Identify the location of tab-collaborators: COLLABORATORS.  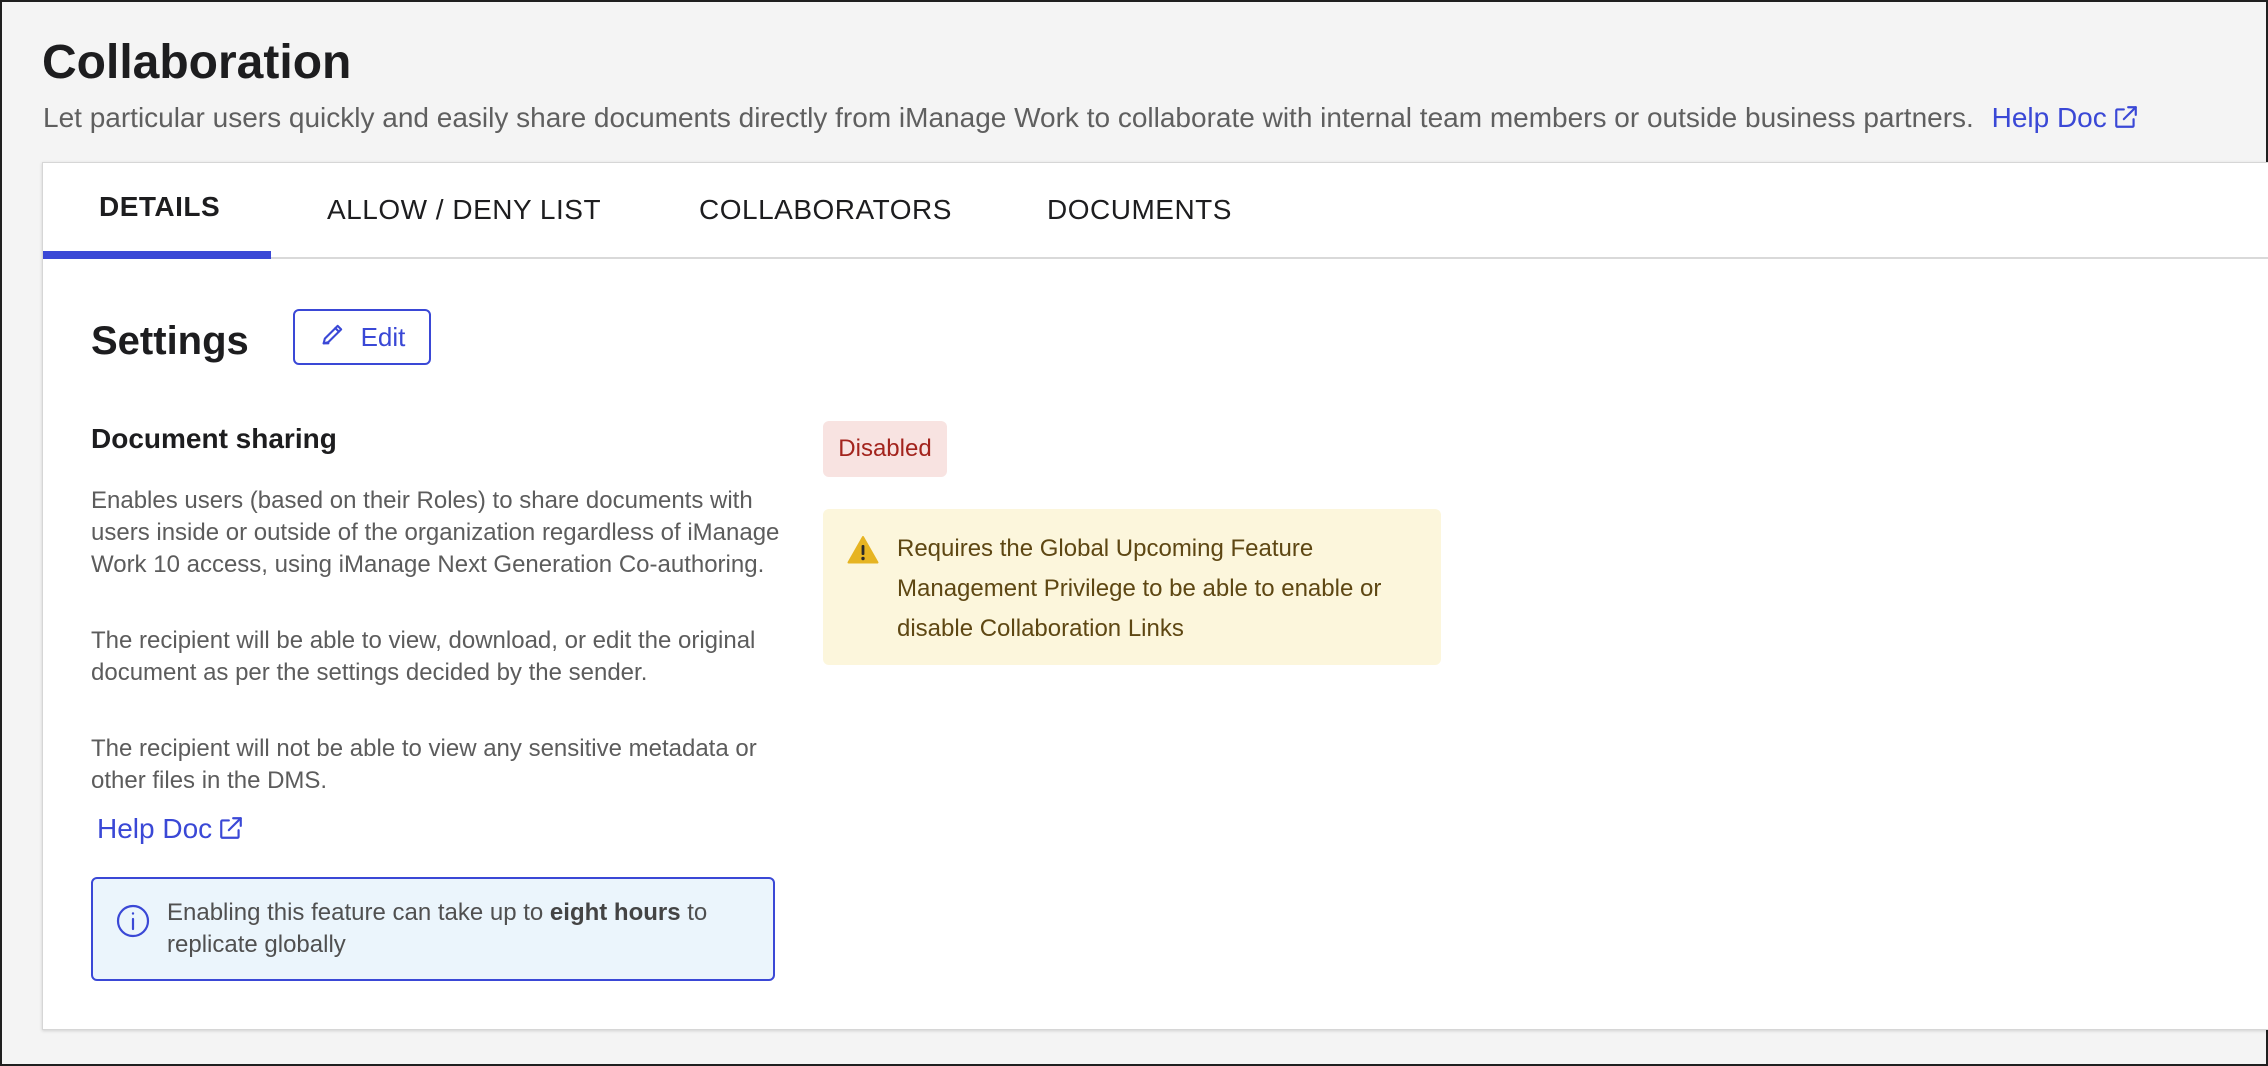
(825, 211).